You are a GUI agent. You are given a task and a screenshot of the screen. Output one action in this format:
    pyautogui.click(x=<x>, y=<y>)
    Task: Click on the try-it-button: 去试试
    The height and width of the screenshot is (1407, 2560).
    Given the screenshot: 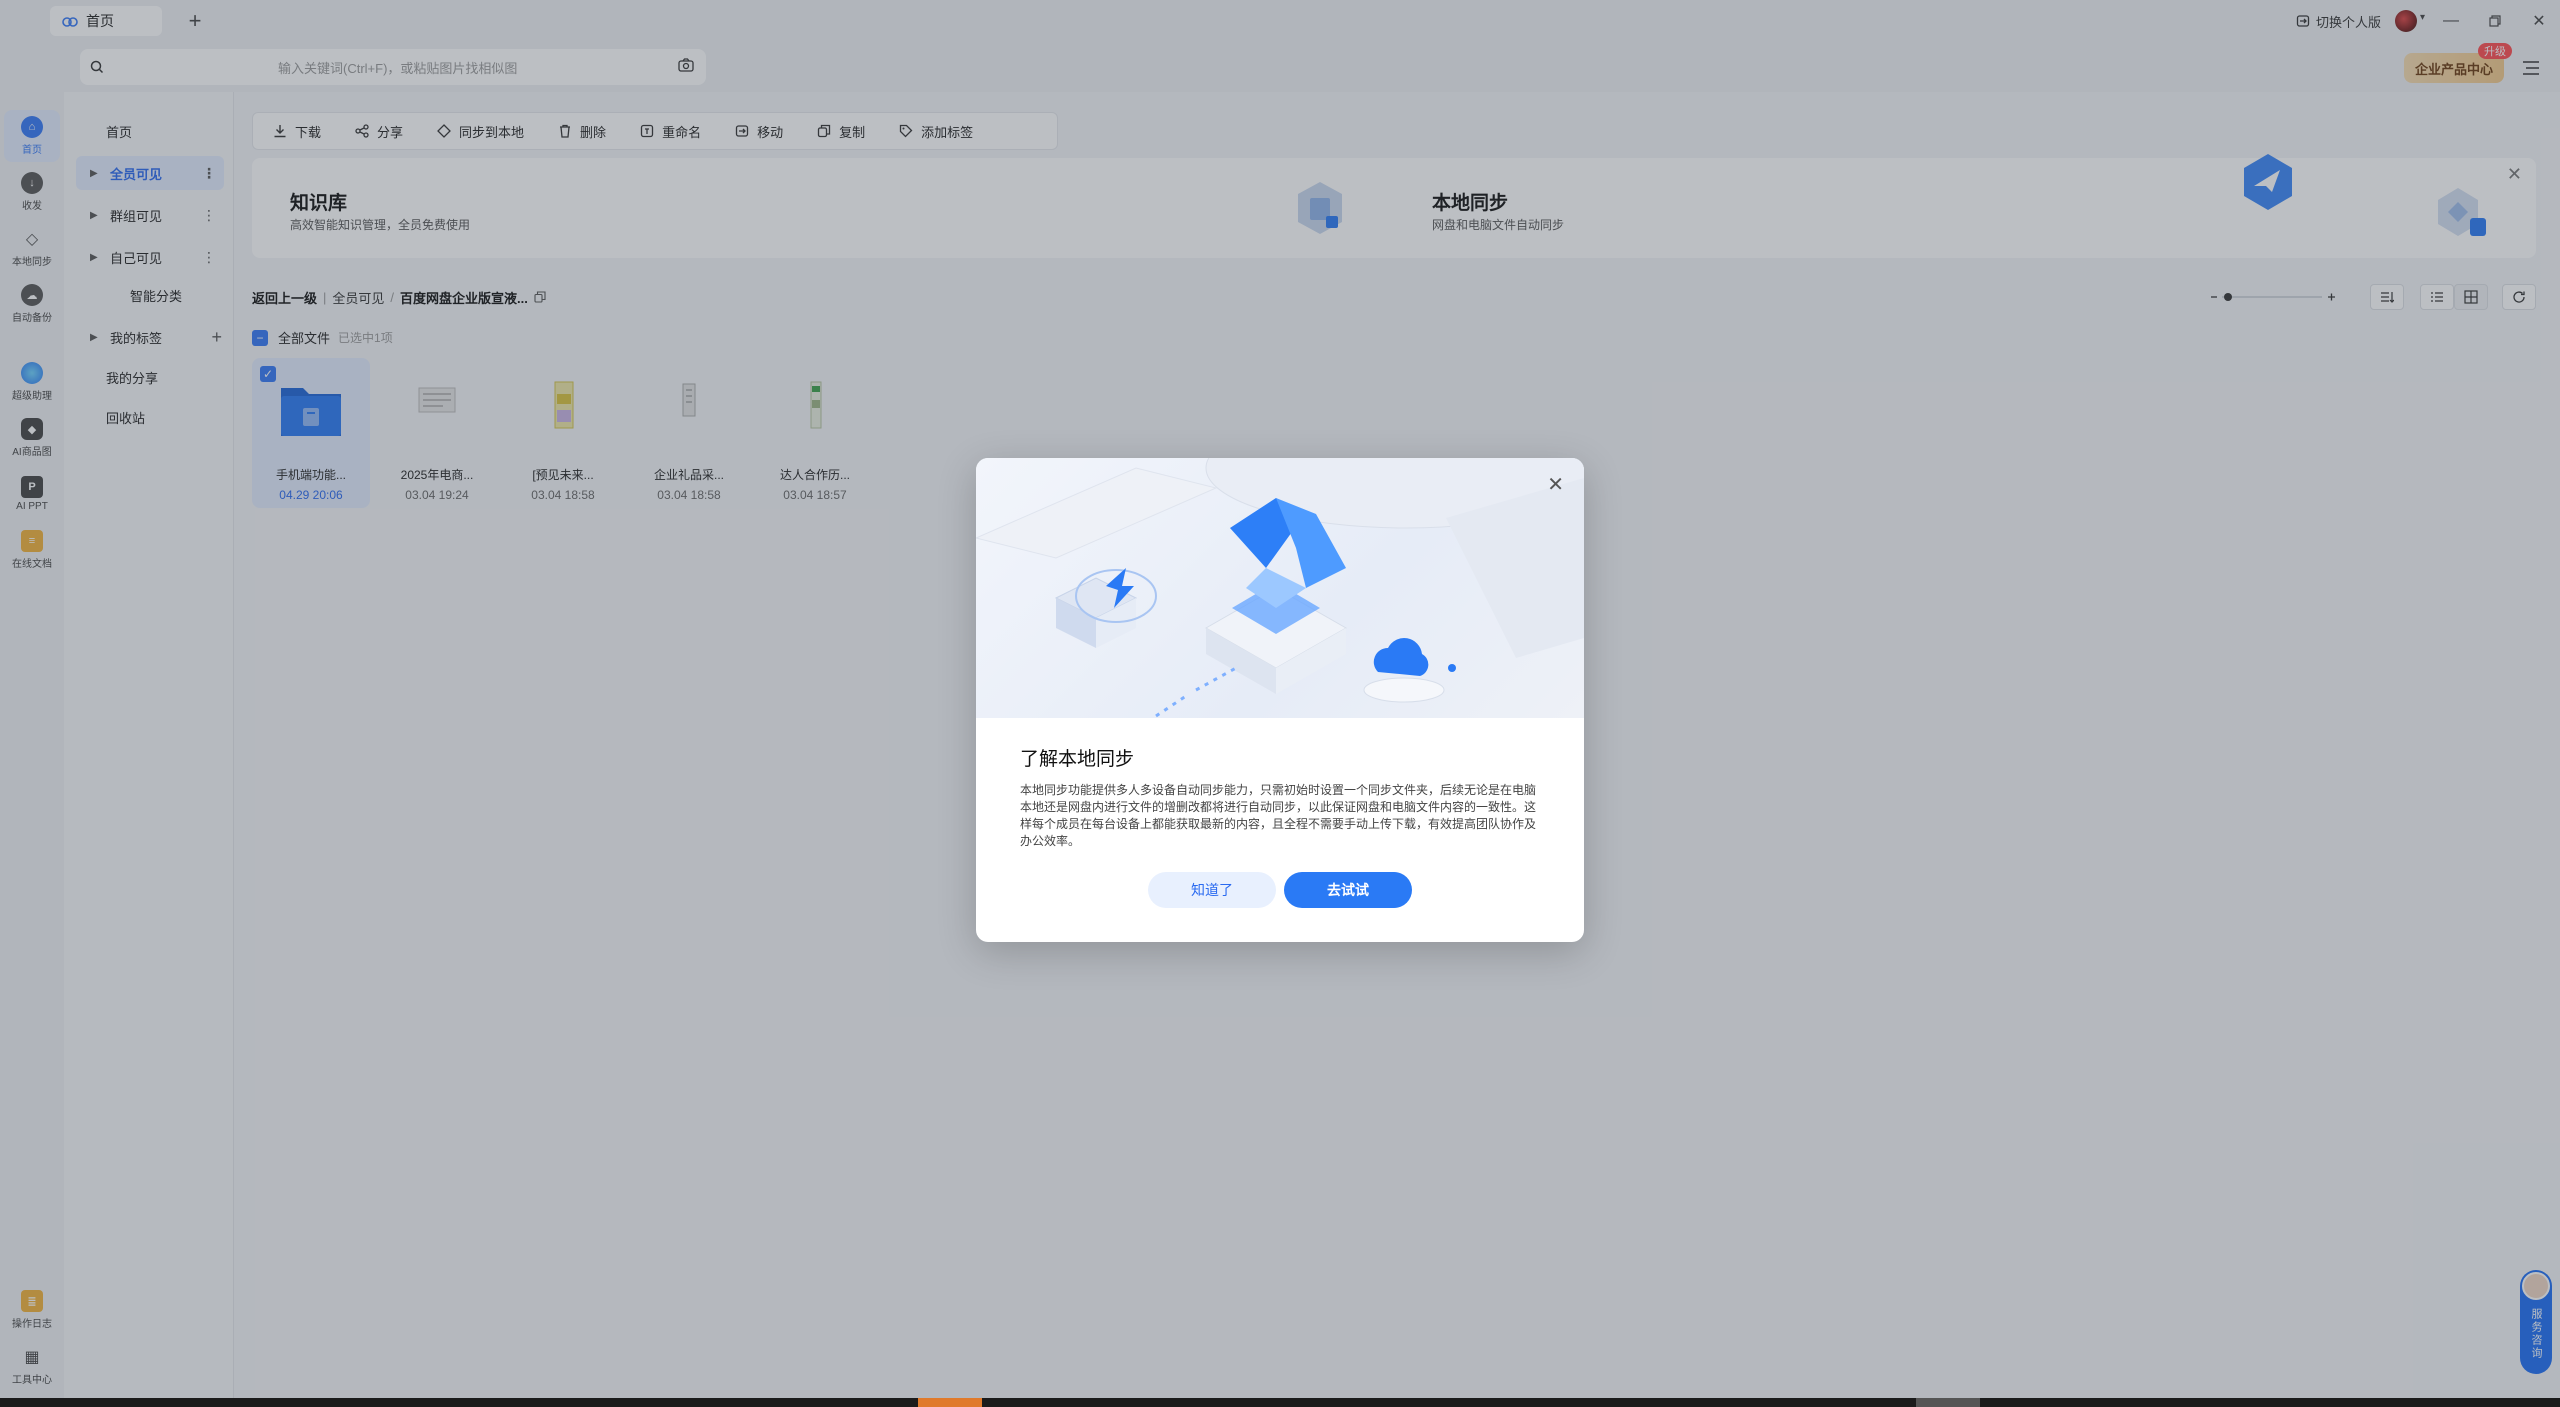 What is the action you would take?
    pyautogui.click(x=1348, y=890)
    